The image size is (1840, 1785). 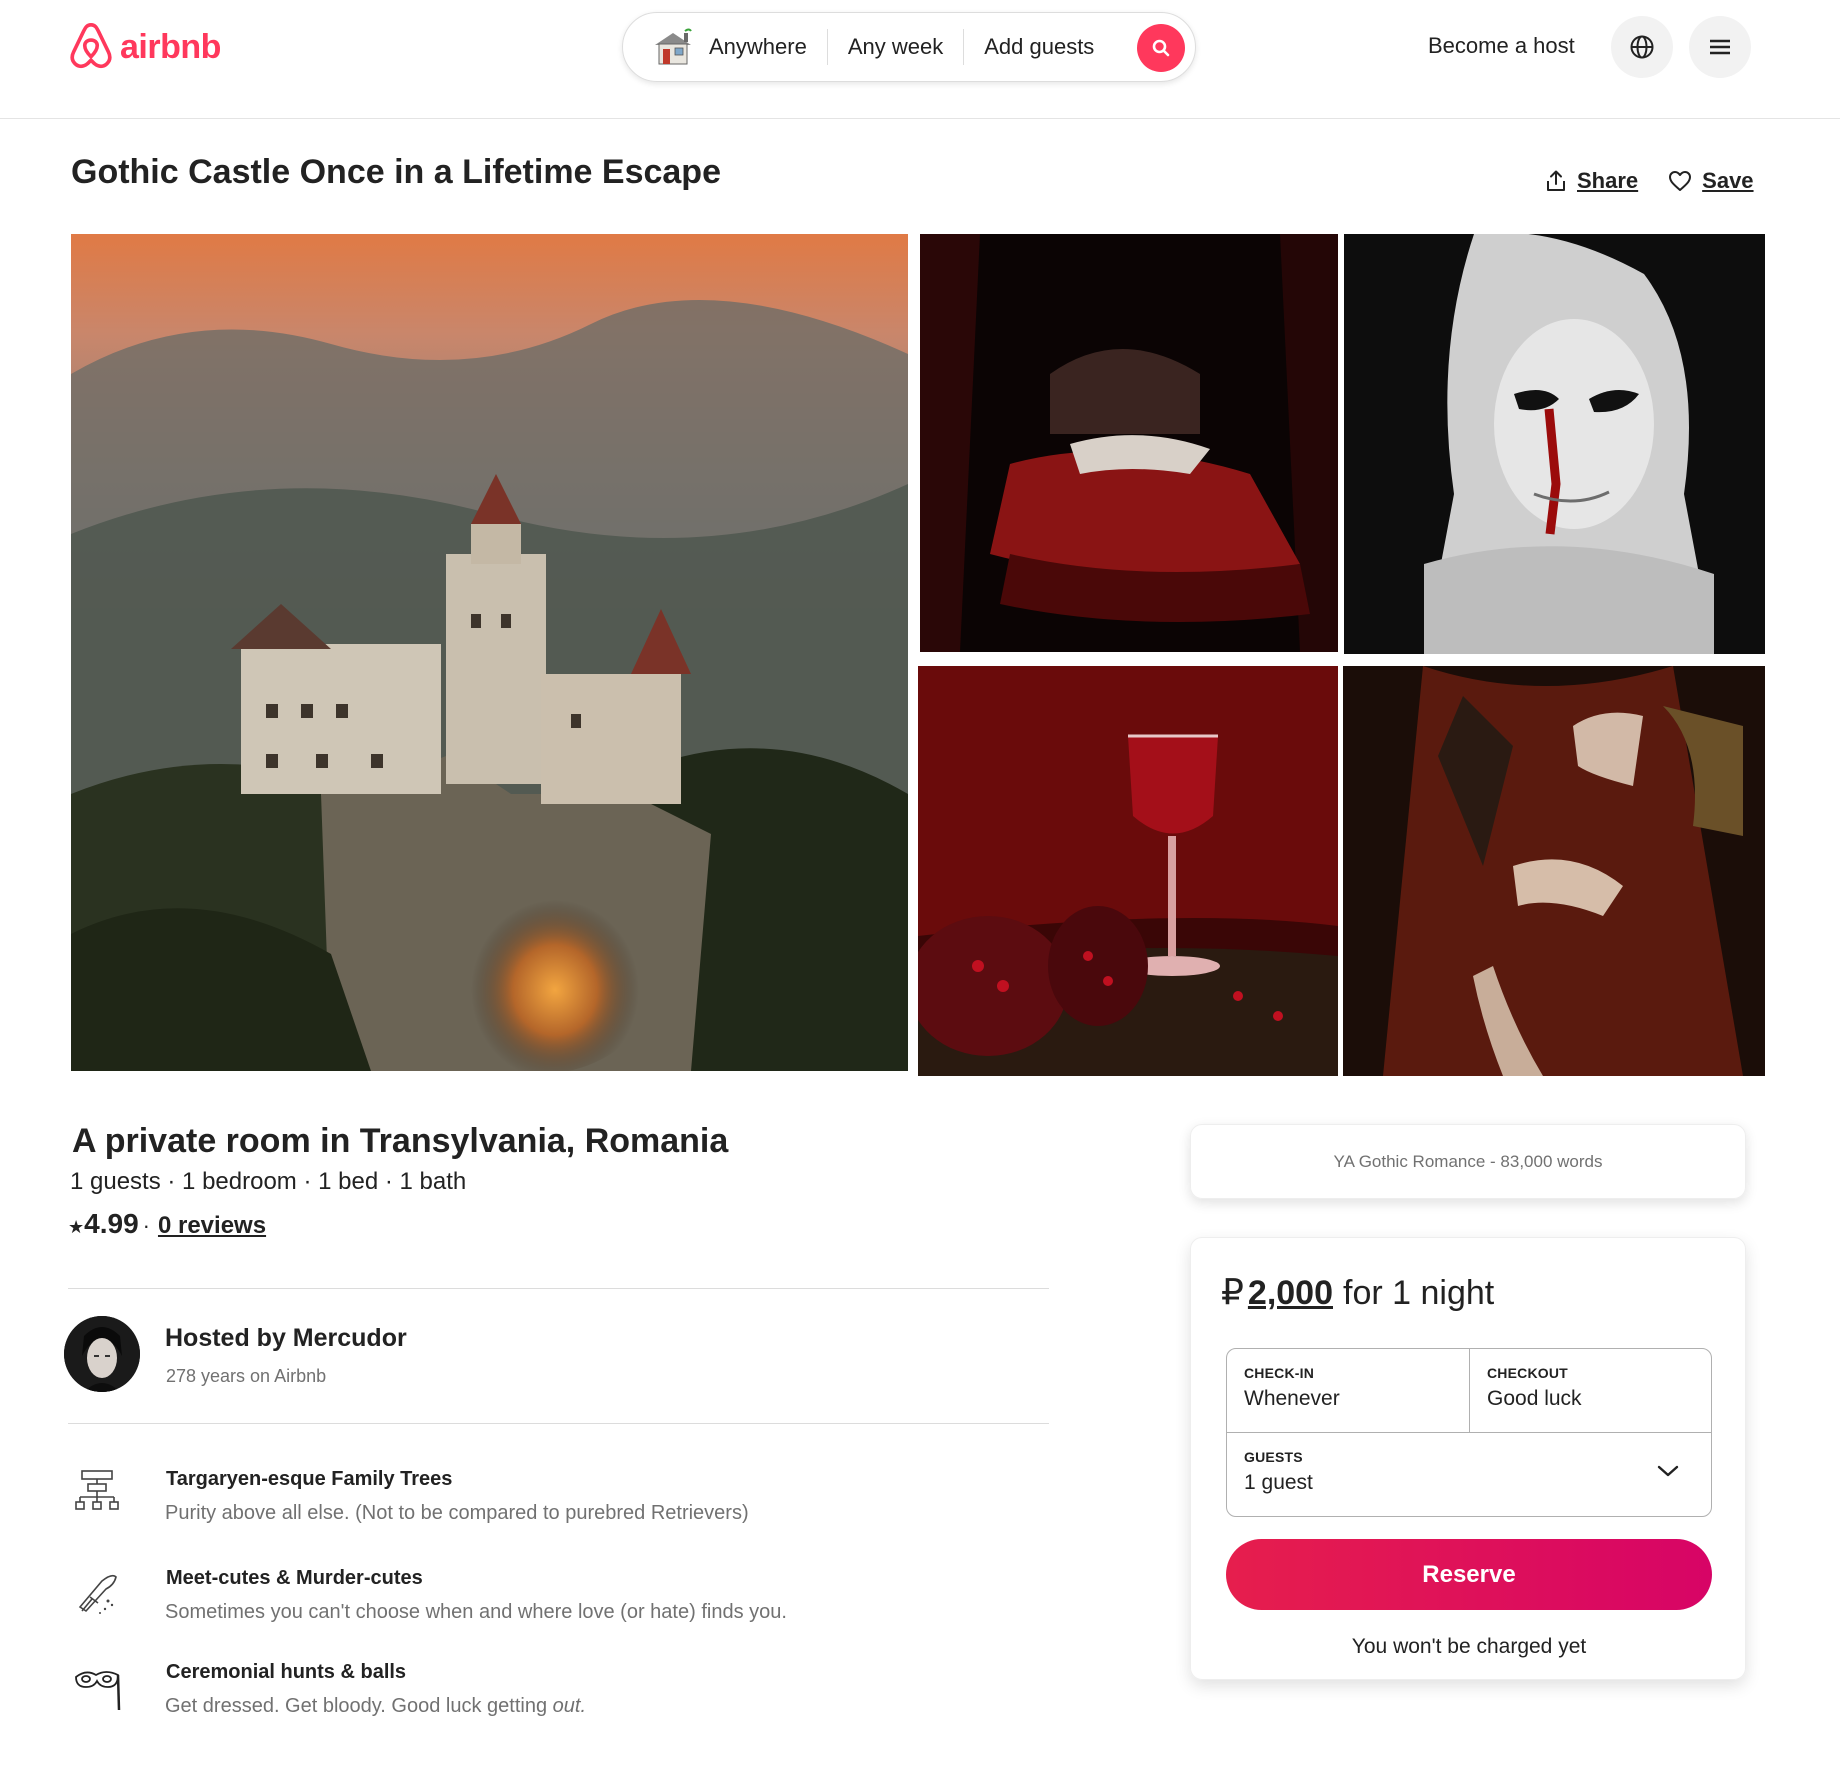 I want to click on search-dates: Any week, so click(x=895, y=47).